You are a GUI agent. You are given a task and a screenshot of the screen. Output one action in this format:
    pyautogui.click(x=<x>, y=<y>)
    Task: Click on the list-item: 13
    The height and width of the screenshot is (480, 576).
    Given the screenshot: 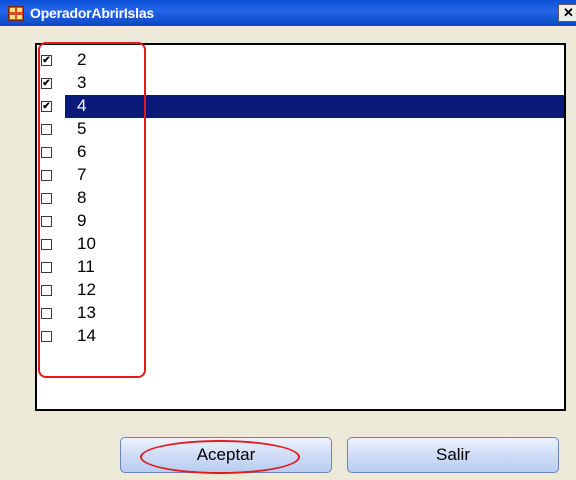 What is the action you would take?
    pyautogui.click(x=300, y=313)
    